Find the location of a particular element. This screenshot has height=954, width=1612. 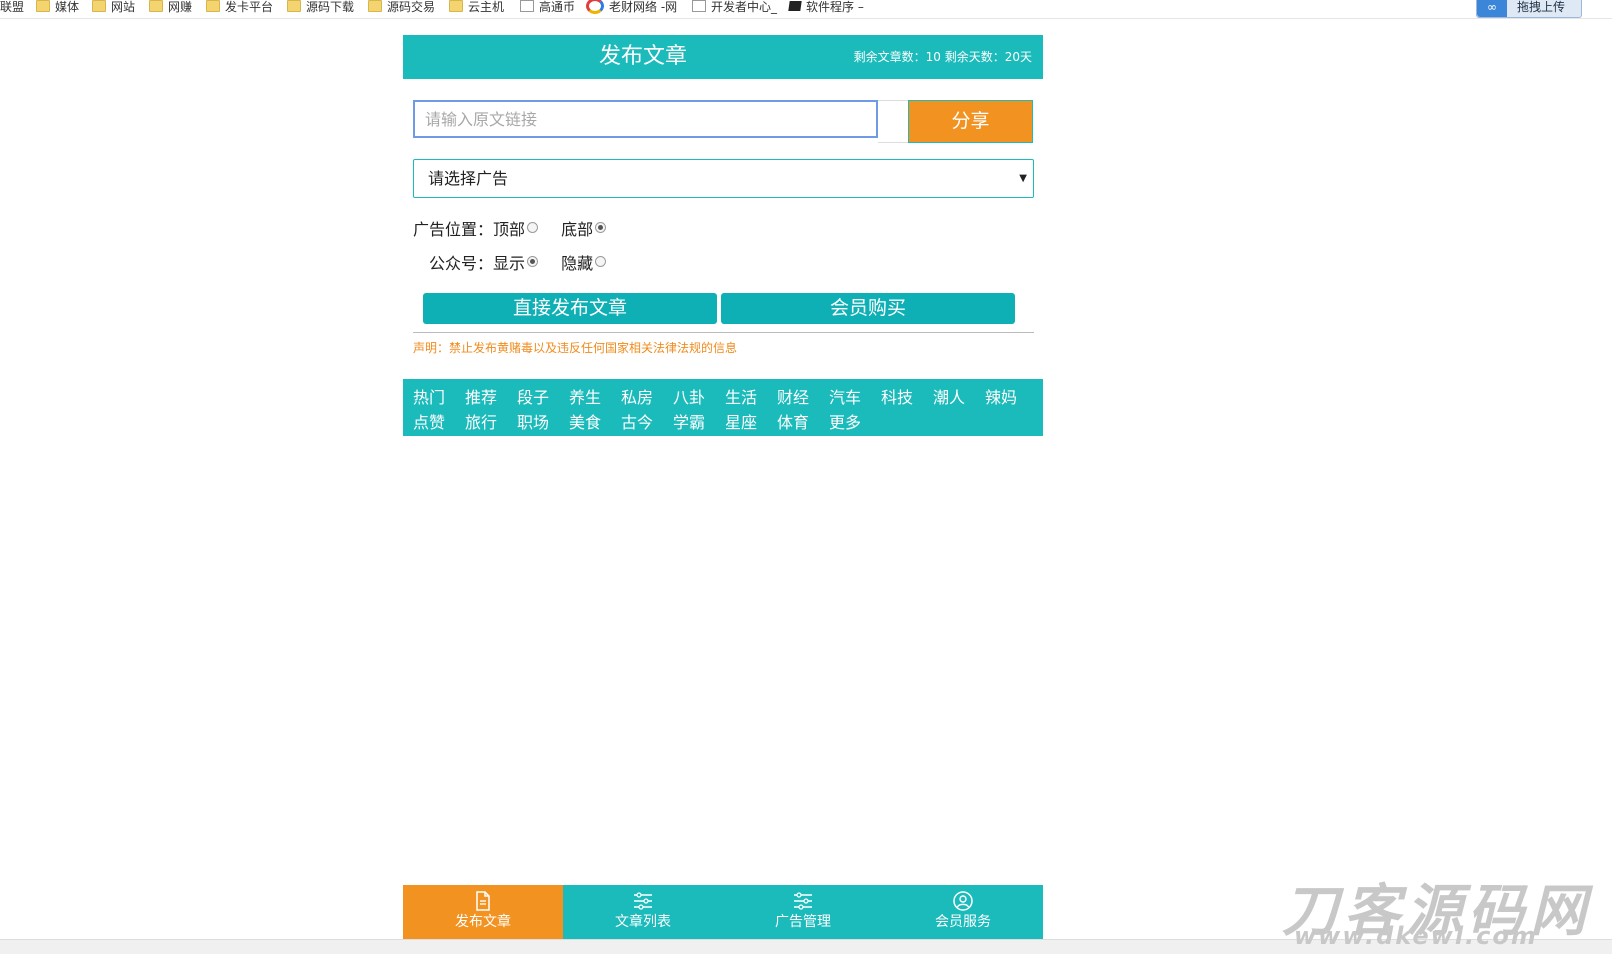

document-icon is located at coordinates (483, 901).